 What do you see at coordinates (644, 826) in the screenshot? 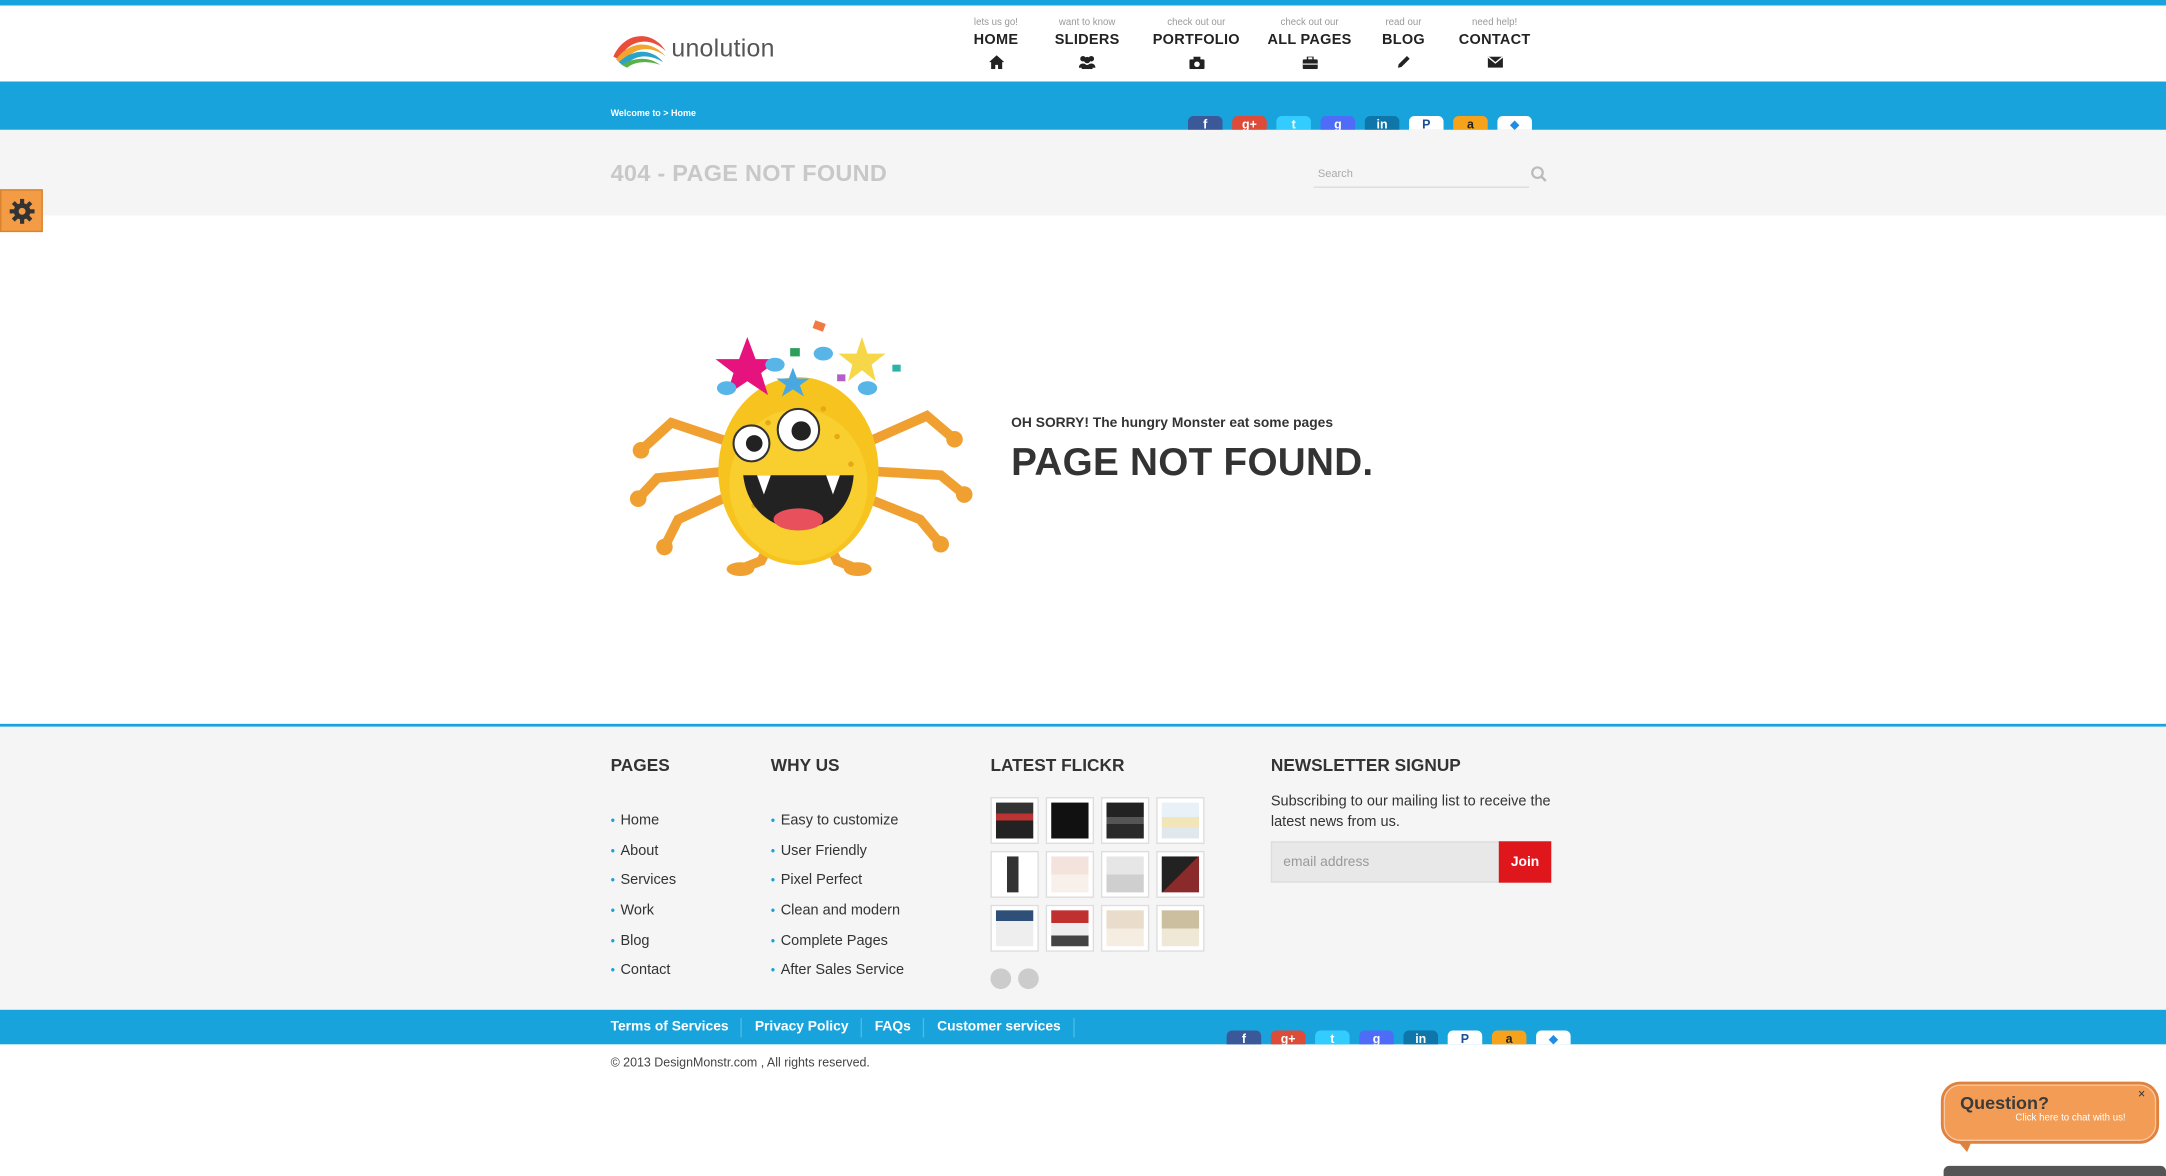
I see `footer-link-home: Home` at bounding box center [644, 826].